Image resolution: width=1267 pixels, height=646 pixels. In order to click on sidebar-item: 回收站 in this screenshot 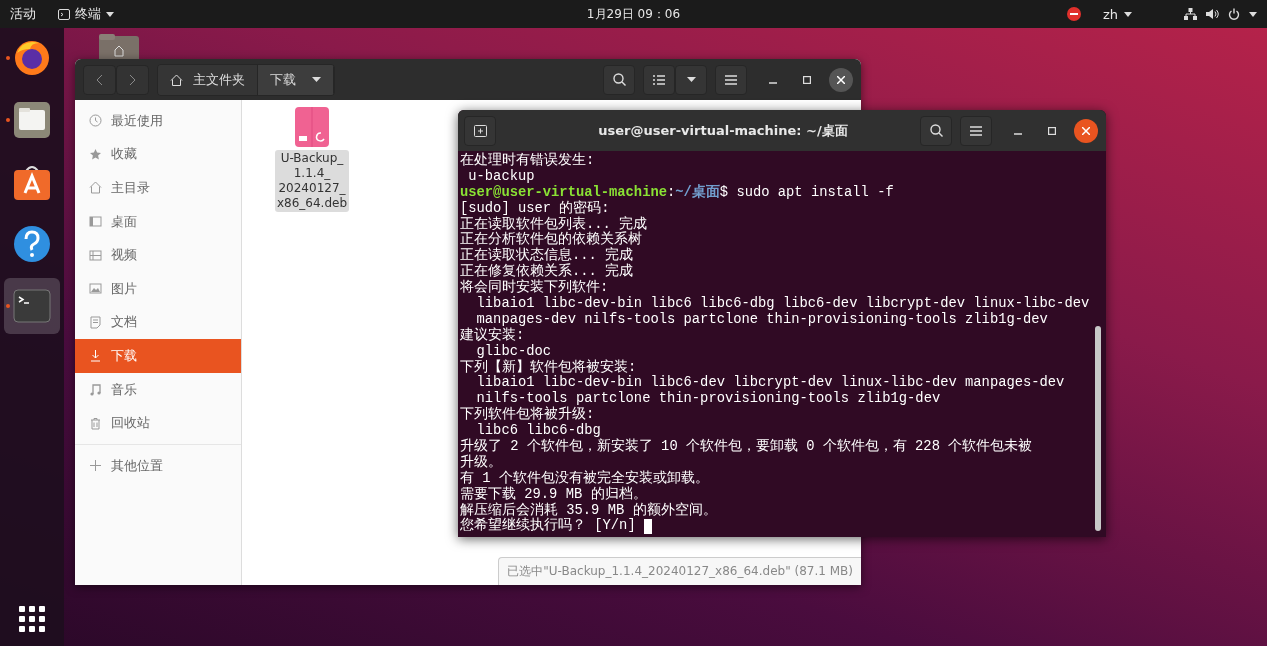, I will do `click(158, 423)`.